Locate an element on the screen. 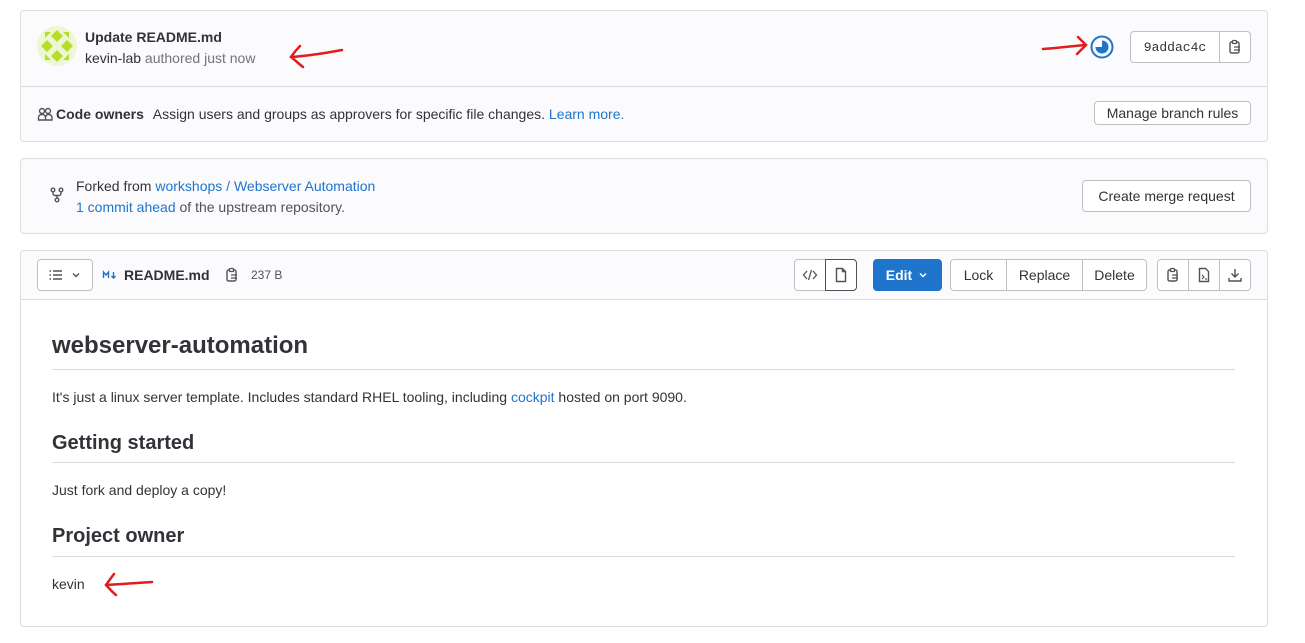  fork-card is located at coordinates (644, 196).